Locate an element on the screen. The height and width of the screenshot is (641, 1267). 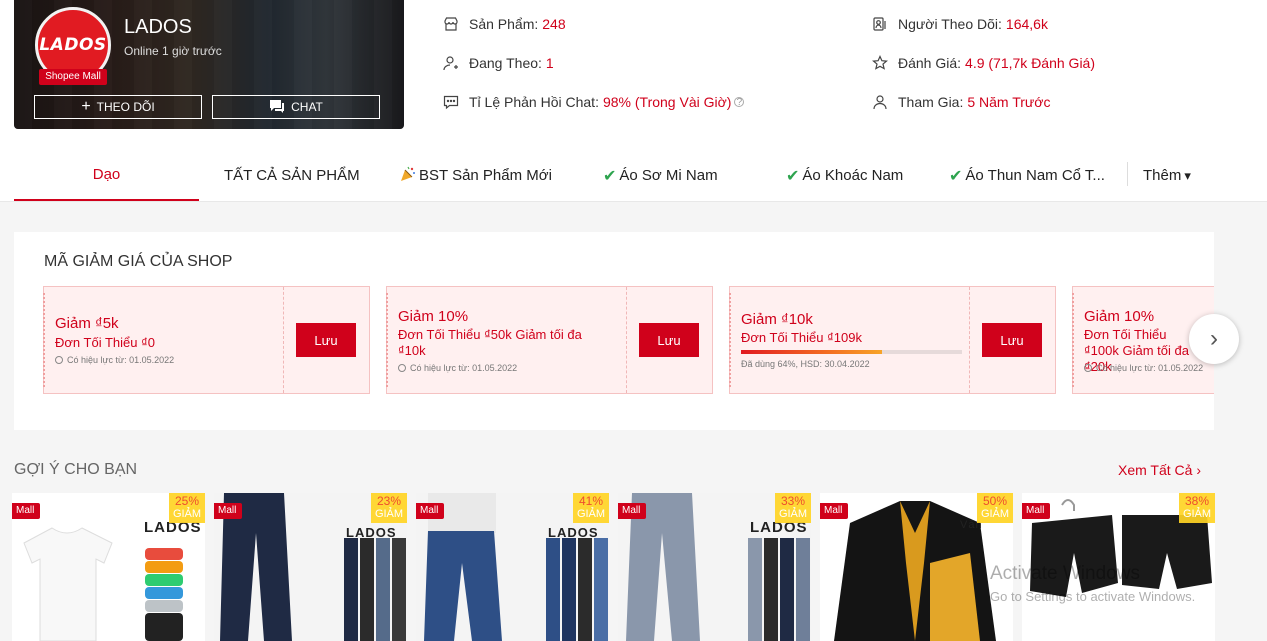
stat-following: Đang Theo: 1 is located at coordinates (498, 63).